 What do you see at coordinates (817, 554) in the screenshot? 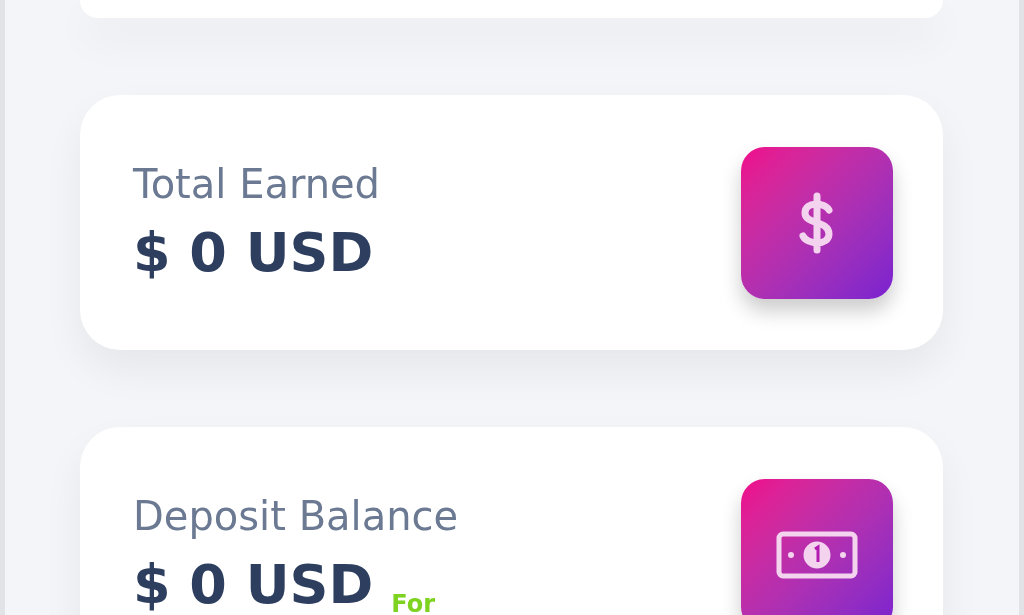
I see `banknote-icon` at bounding box center [817, 554].